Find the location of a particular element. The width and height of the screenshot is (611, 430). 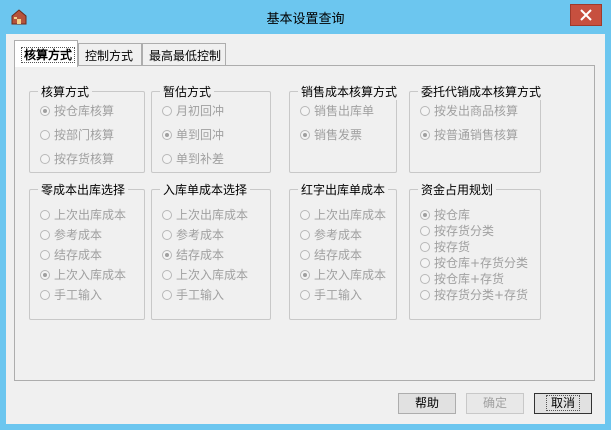

close-button is located at coordinates (586, 15).